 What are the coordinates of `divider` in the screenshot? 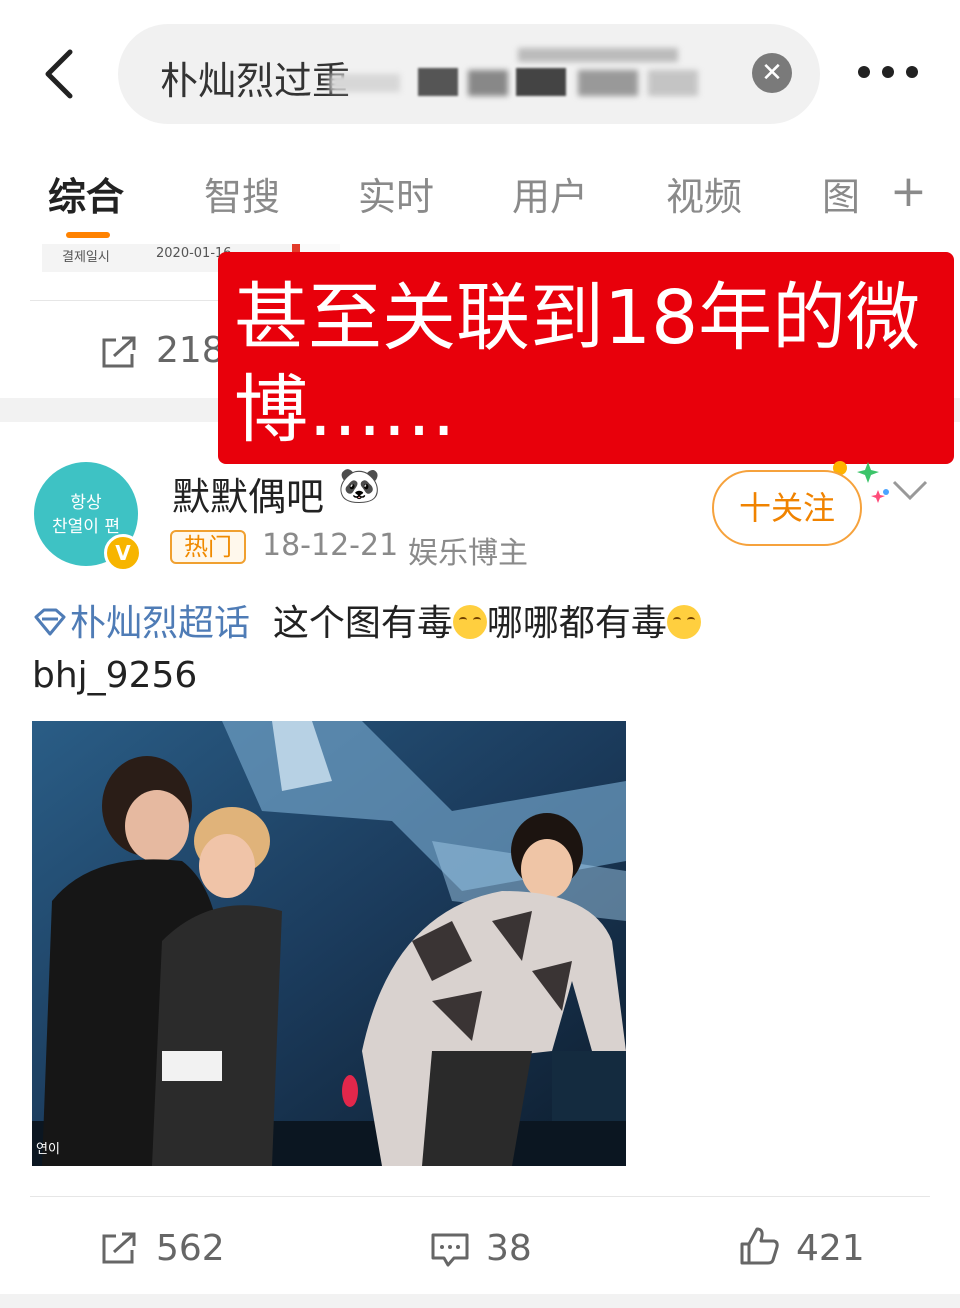 It's located at (480, 1196).